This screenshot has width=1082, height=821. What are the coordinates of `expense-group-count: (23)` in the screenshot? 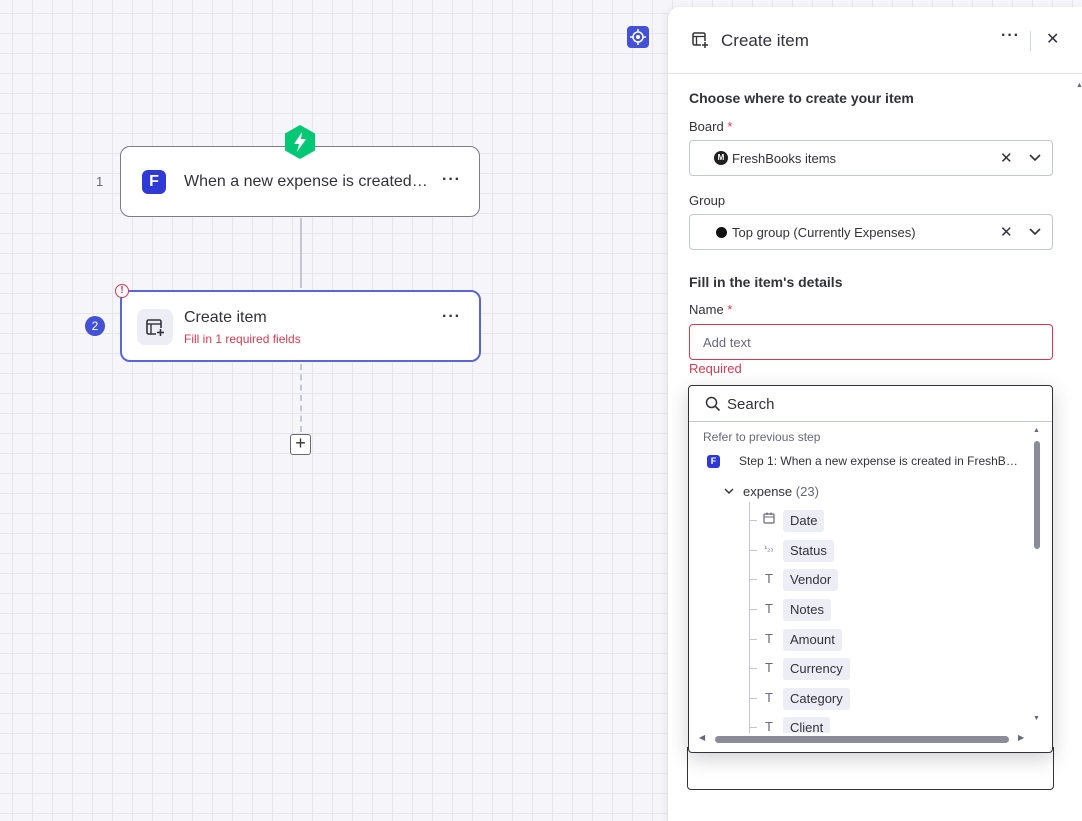 It's located at (807, 491).